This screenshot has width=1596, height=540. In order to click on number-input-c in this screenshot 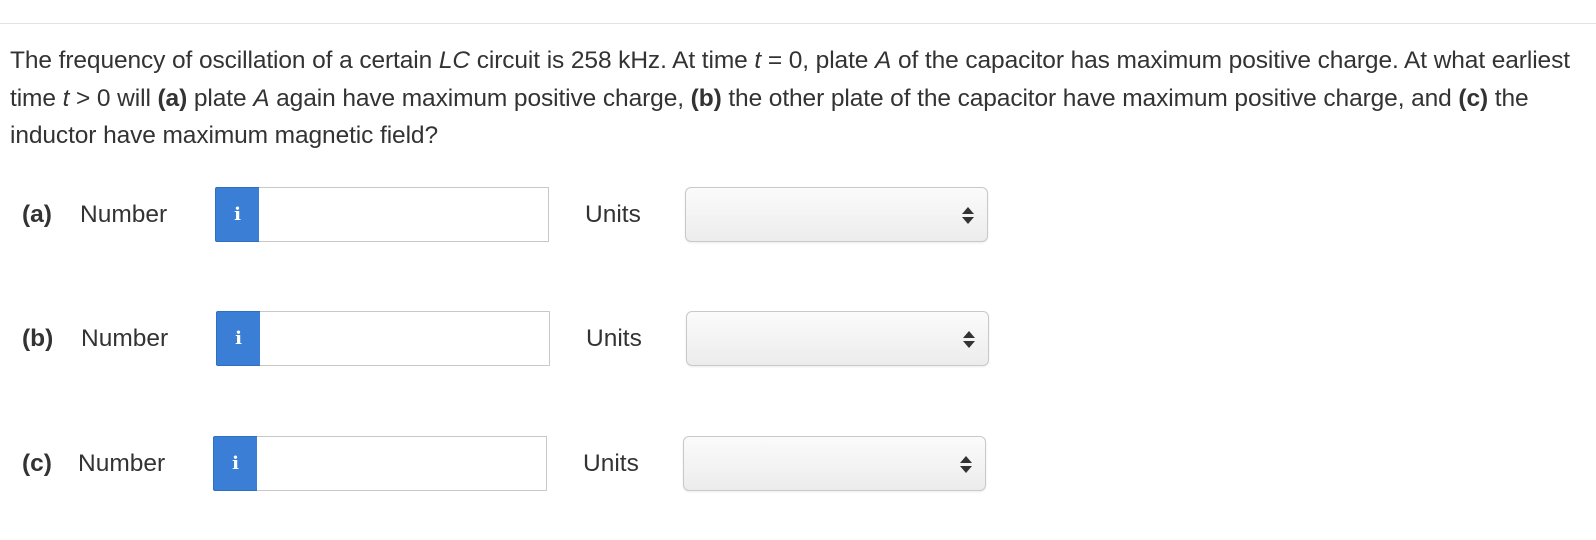, I will do `click(402, 463)`.